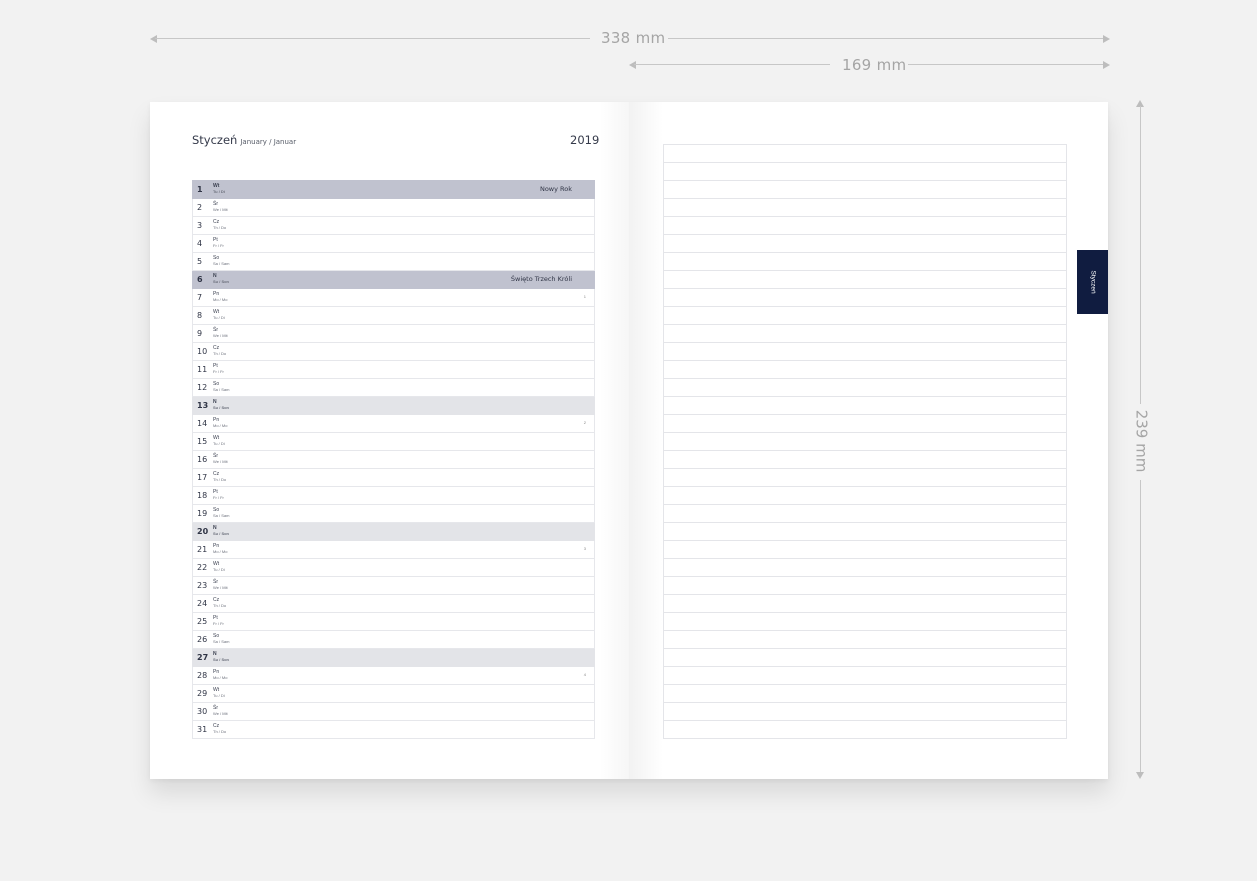 The width and height of the screenshot is (1257, 881). I want to click on day-row: 15 Wt Tu / Di, so click(393, 442).